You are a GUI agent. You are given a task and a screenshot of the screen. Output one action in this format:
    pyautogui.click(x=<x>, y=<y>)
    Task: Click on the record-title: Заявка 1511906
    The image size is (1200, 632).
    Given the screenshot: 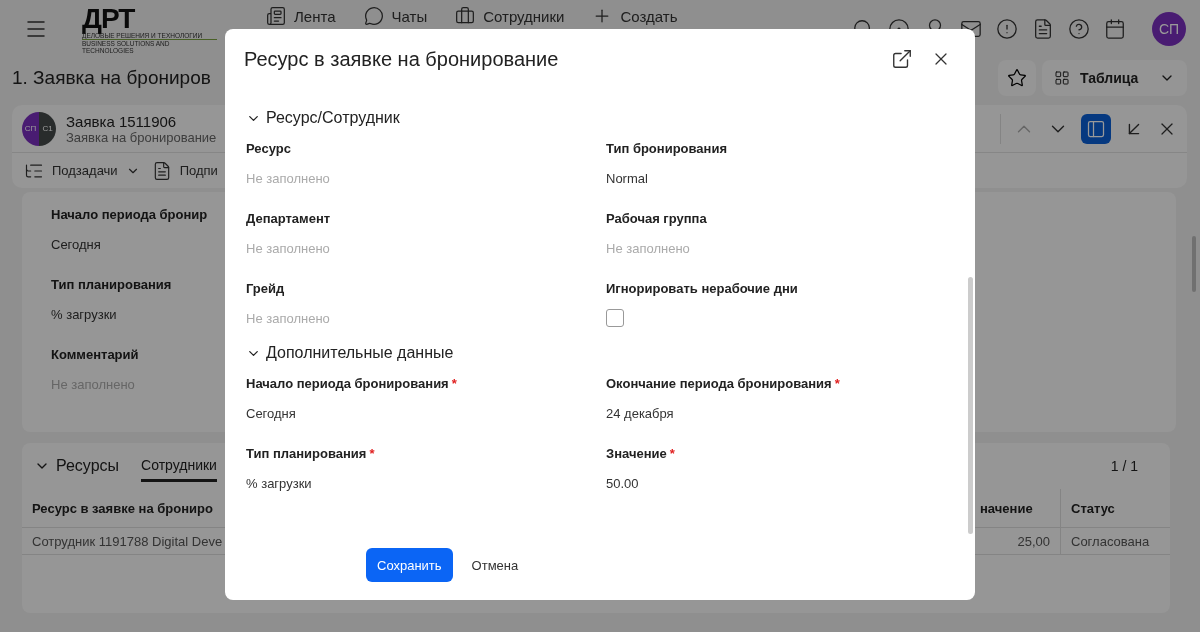 What is the action you would take?
    pyautogui.click(x=121, y=121)
    